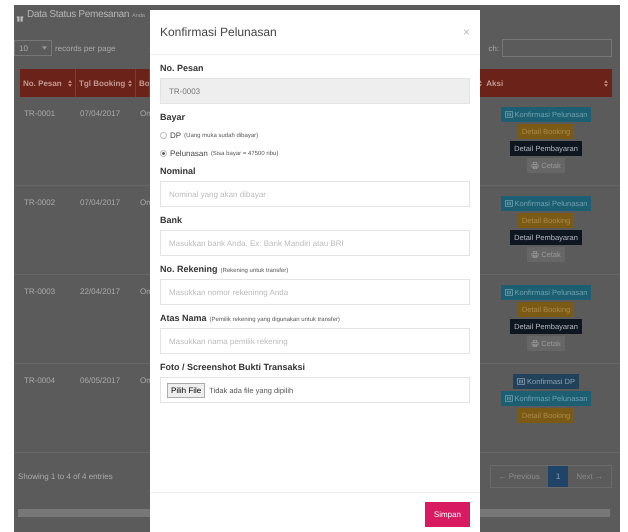 The height and width of the screenshot is (532, 628). What do you see at coordinates (40, 113) in the screenshot?
I see `table-cell: TR-0001` at bounding box center [40, 113].